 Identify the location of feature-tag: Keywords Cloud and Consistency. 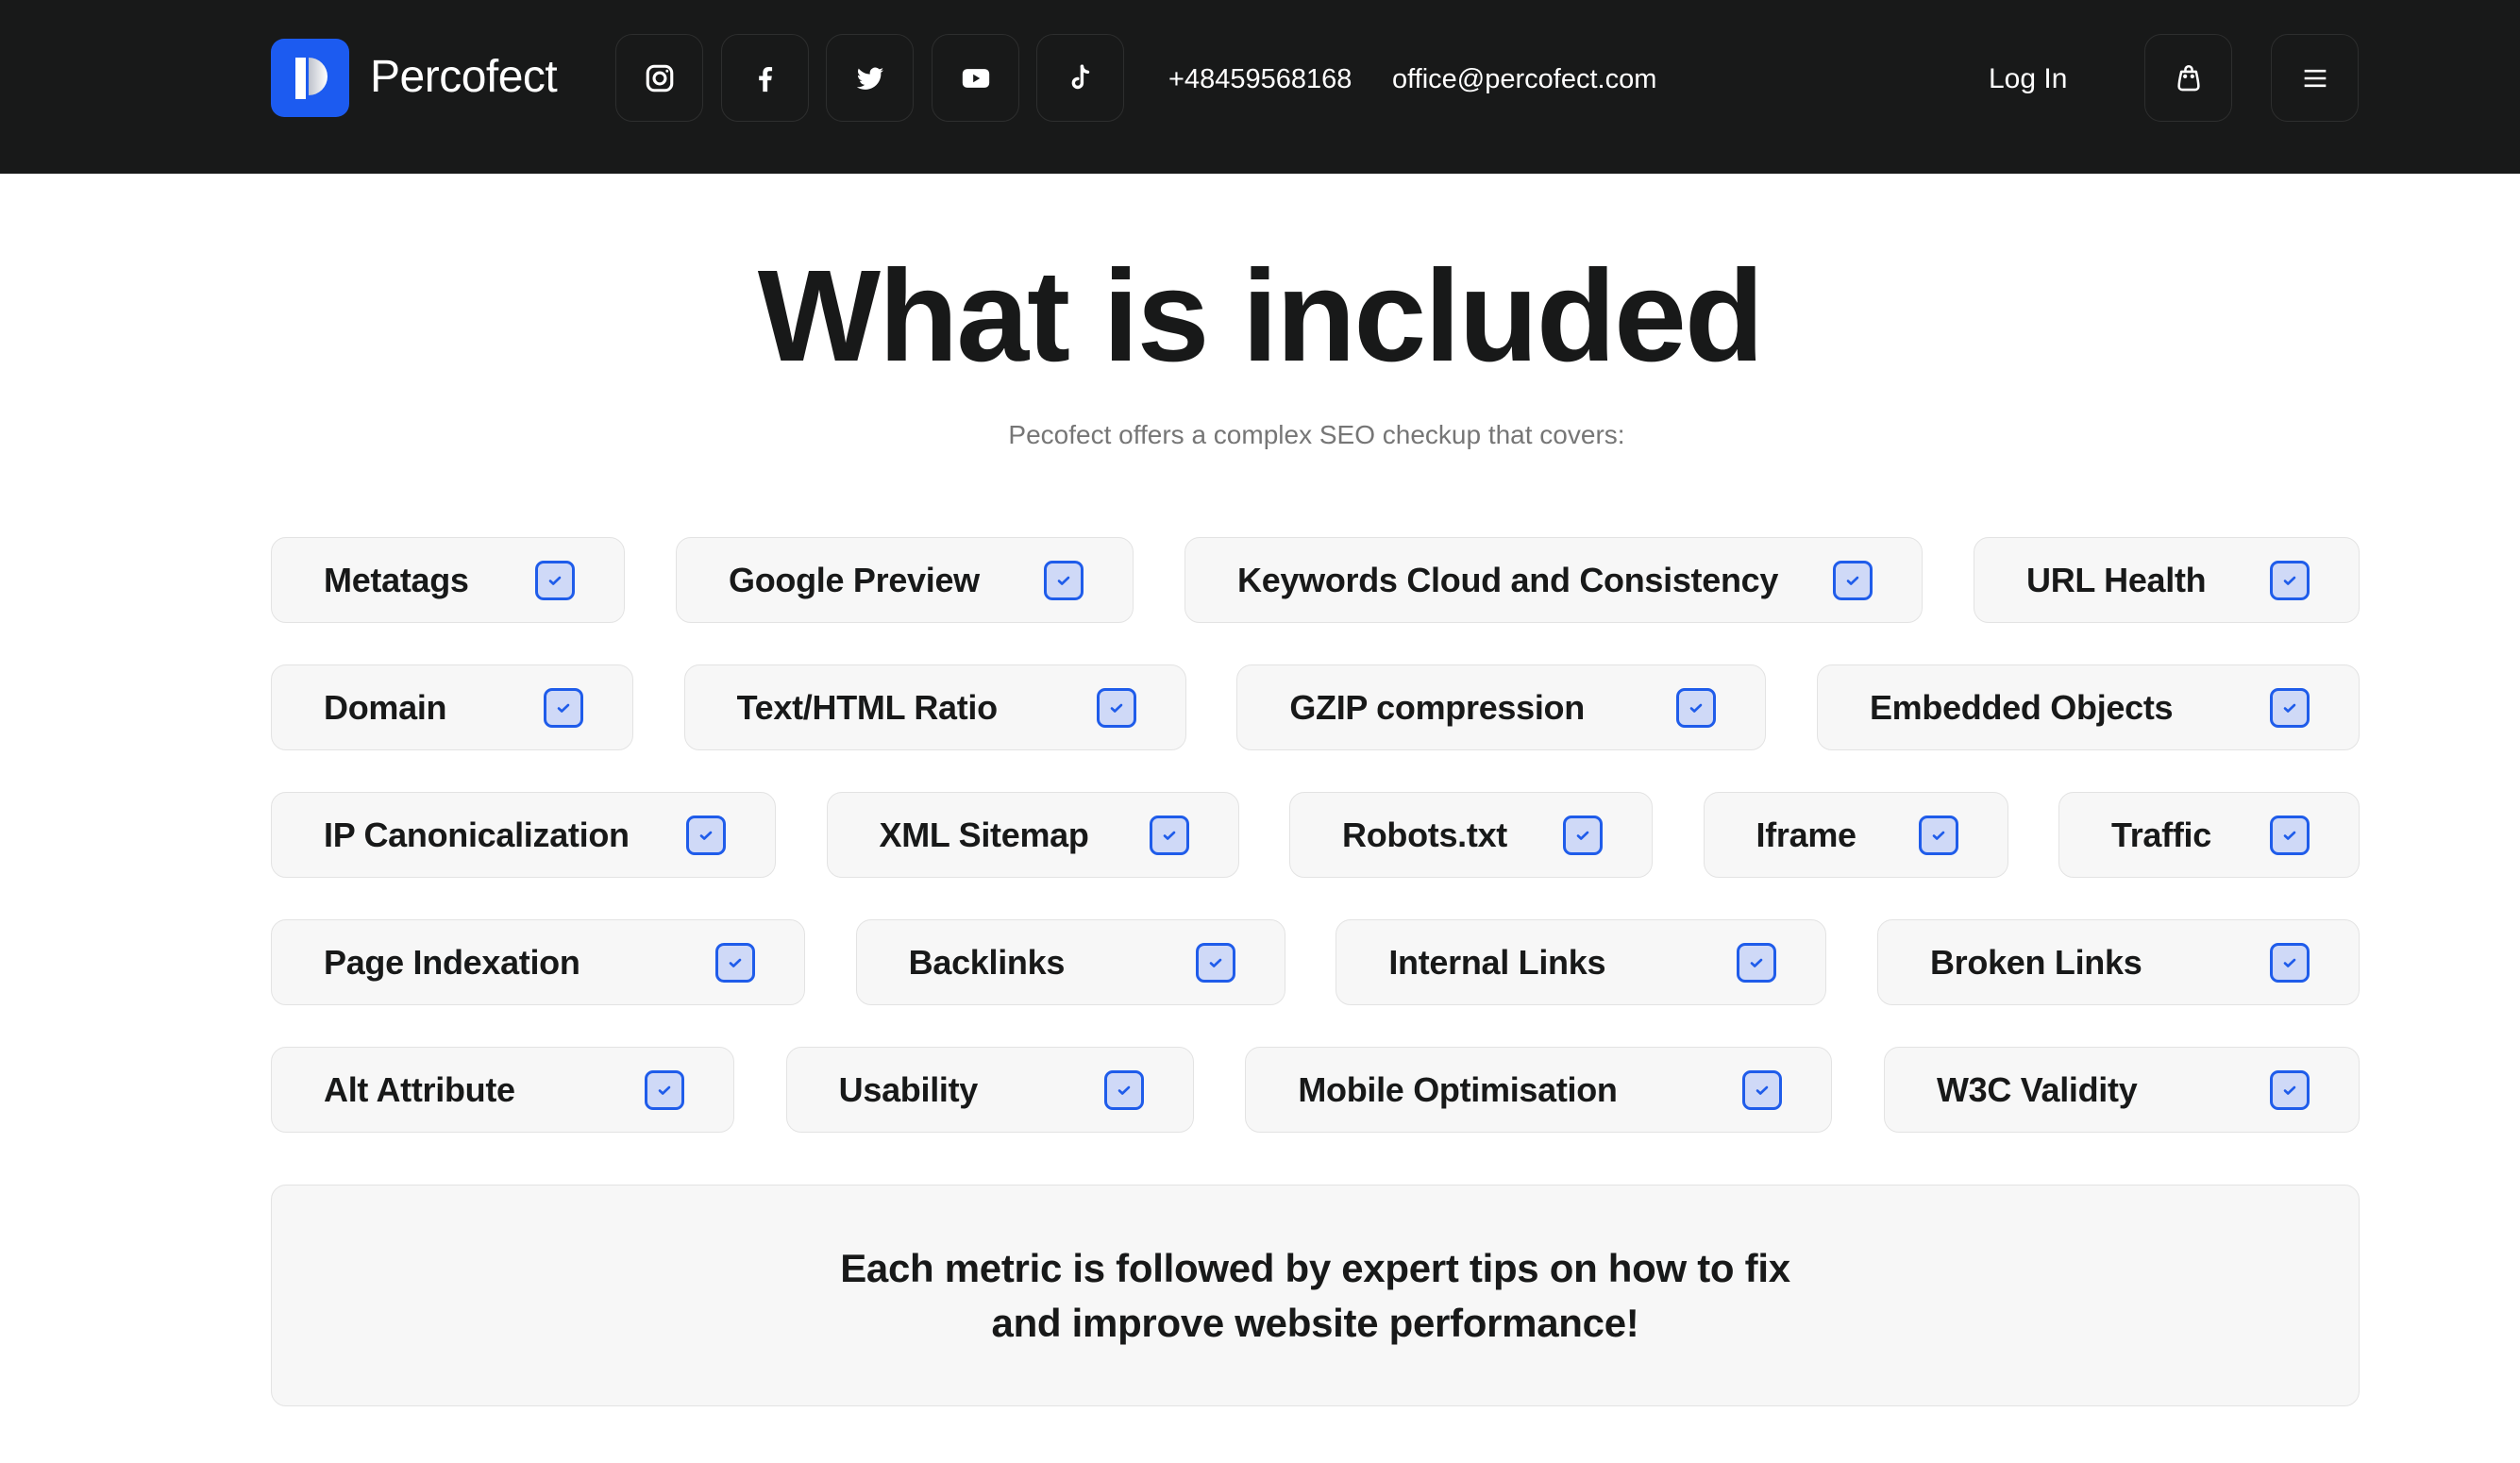
(1553, 580).